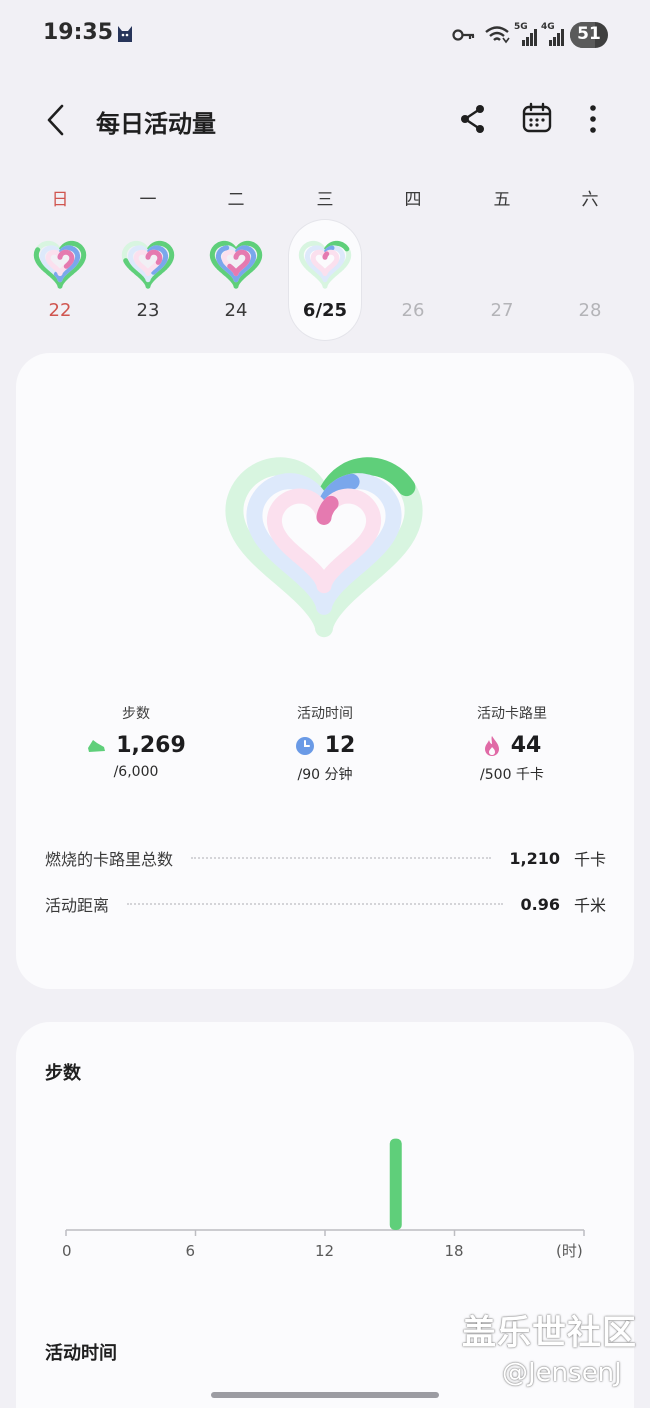  I want to click on day-number: 22, so click(60, 310).